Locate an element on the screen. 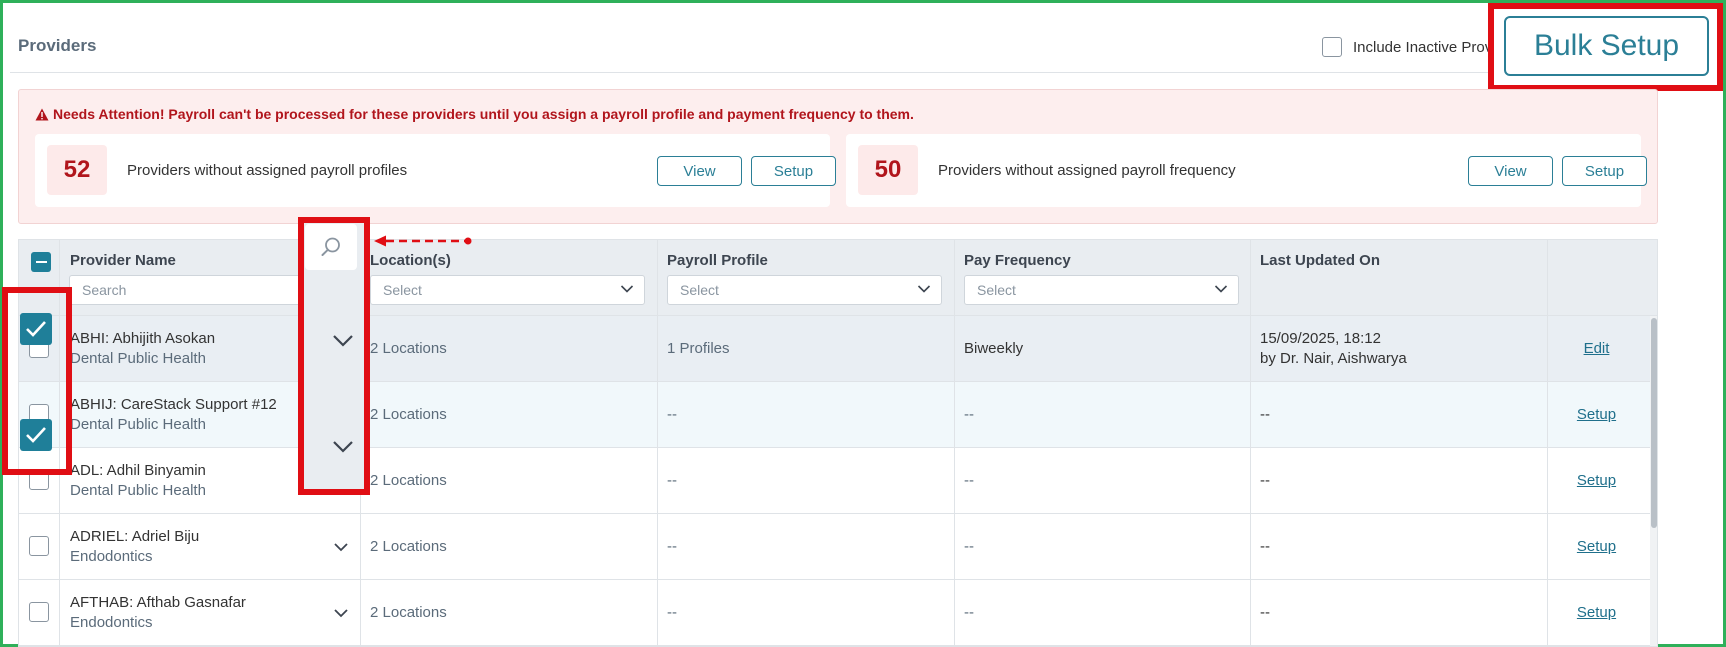  column-pay-frequency: Pay Frequency is located at coordinates (1017, 260).